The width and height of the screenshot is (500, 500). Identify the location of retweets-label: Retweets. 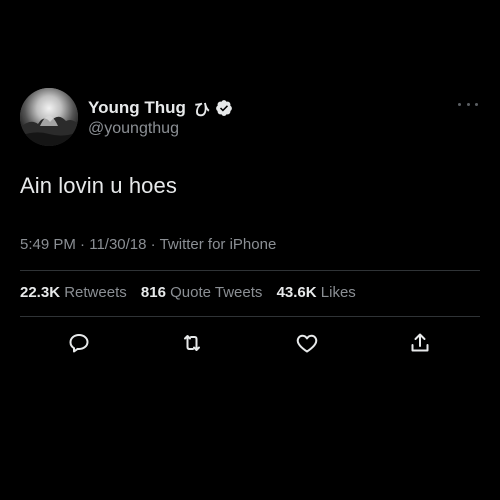
(95, 292).